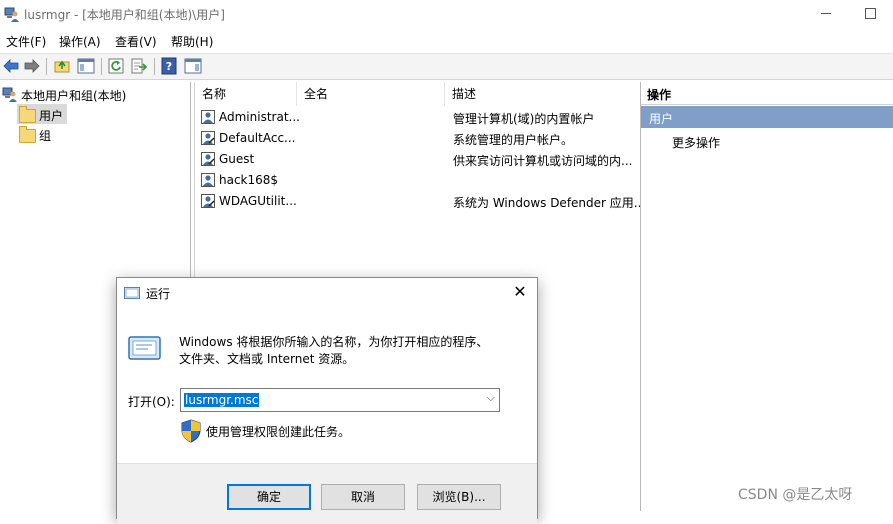 This screenshot has width=893, height=524. I want to click on ok-button: 确定, so click(269, 497).